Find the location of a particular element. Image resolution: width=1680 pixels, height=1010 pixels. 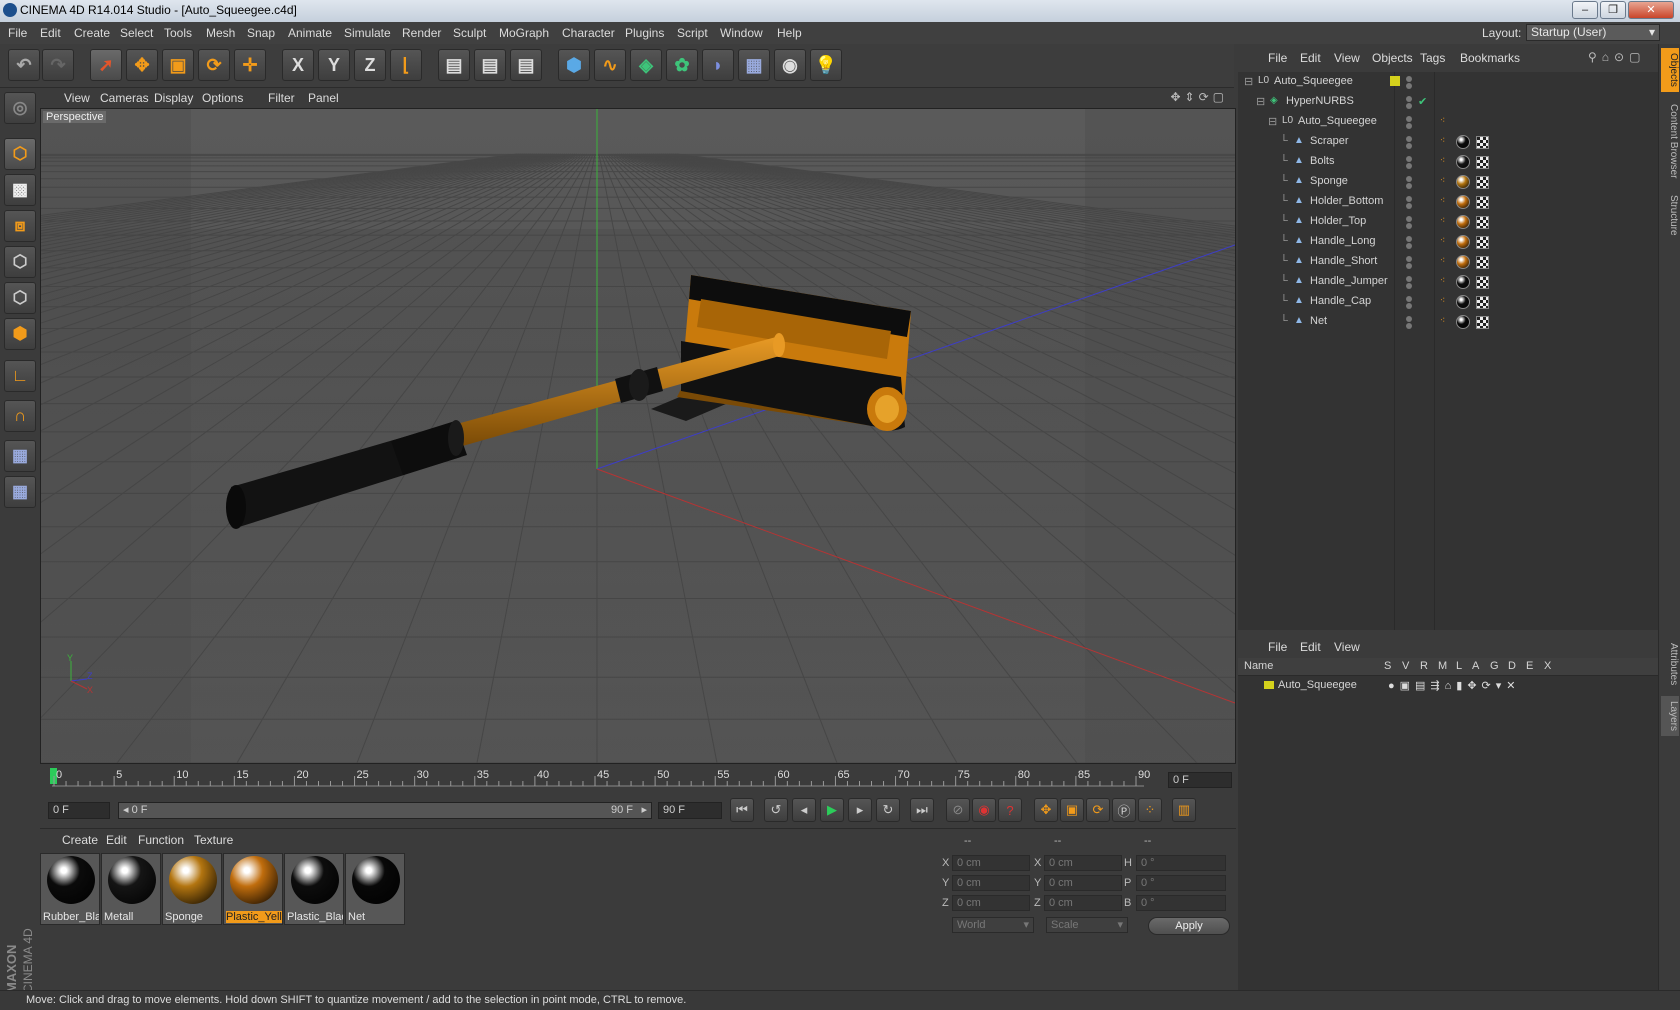

undo-button: ↶ is located at coordinates (24, 65).